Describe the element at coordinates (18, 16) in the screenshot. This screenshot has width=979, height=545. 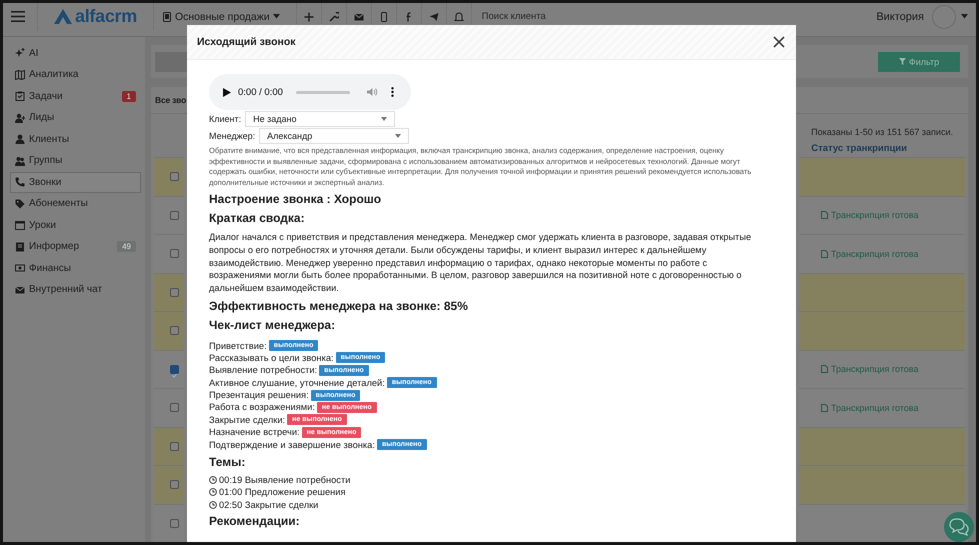
I see `menu-icon` at that location.